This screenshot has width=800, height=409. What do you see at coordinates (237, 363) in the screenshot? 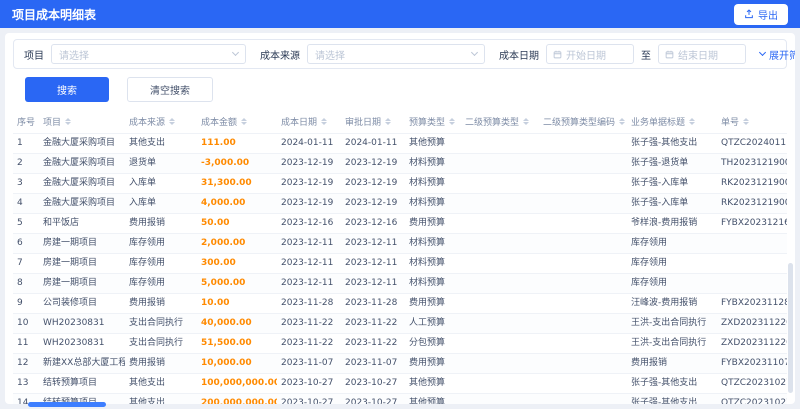
I see `cell-amount: 10,000.00` at bounding box center [237, 363].